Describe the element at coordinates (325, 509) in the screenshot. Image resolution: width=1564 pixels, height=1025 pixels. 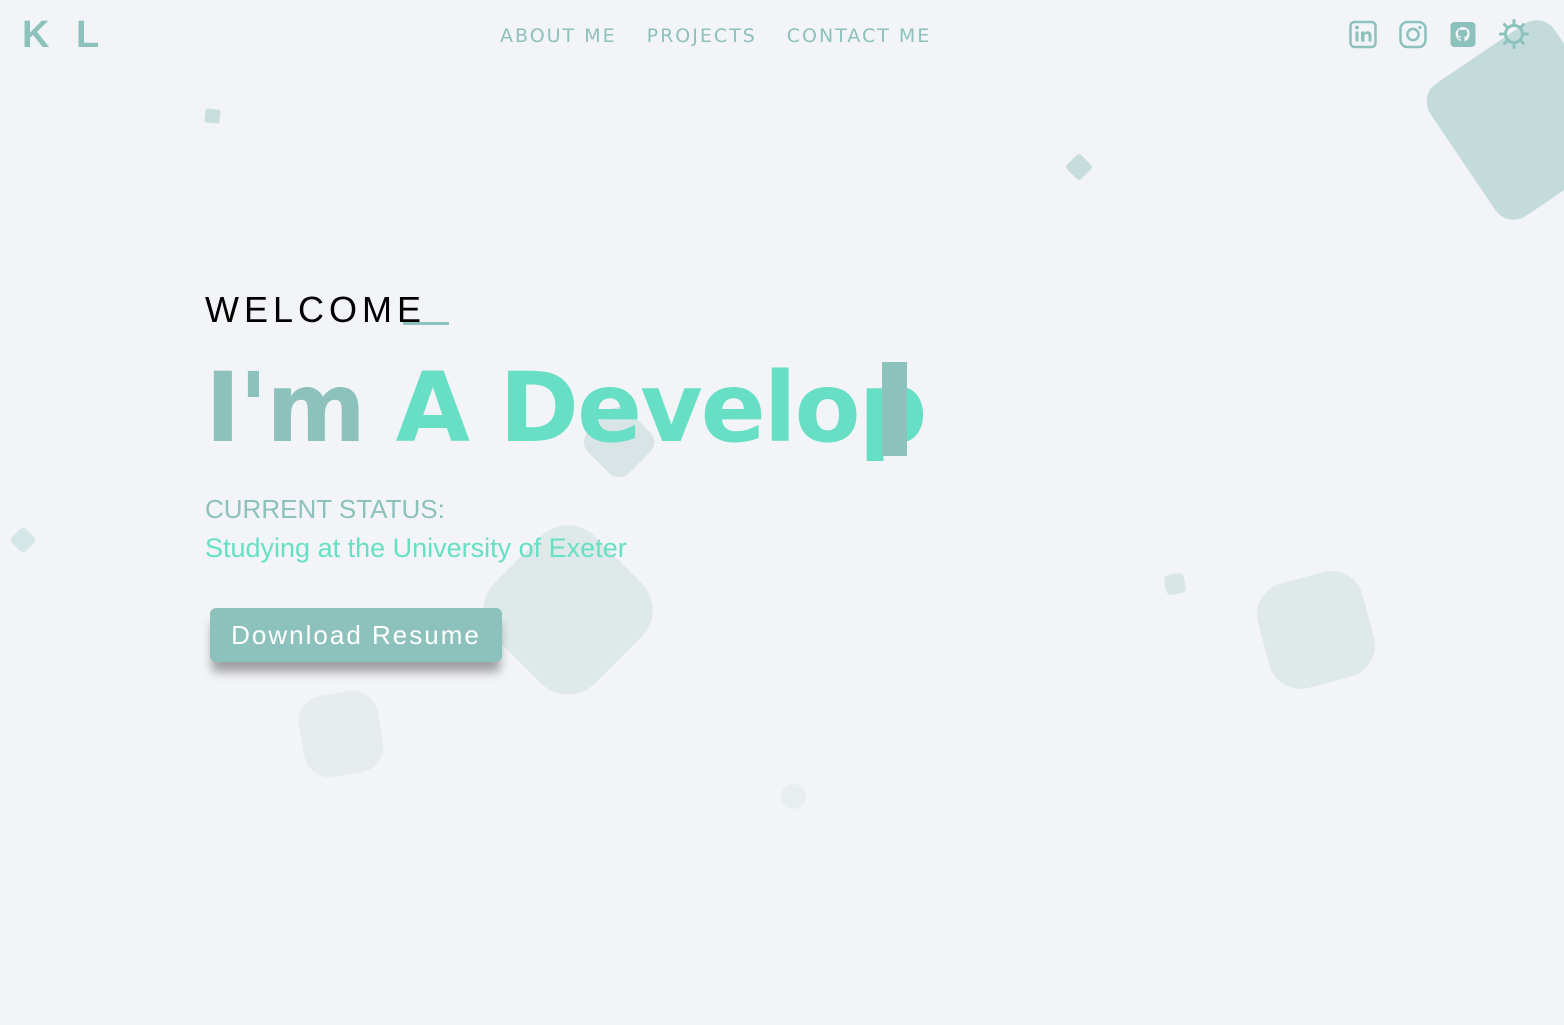
I see `status-label: CURRENT STATUS:` at that location.